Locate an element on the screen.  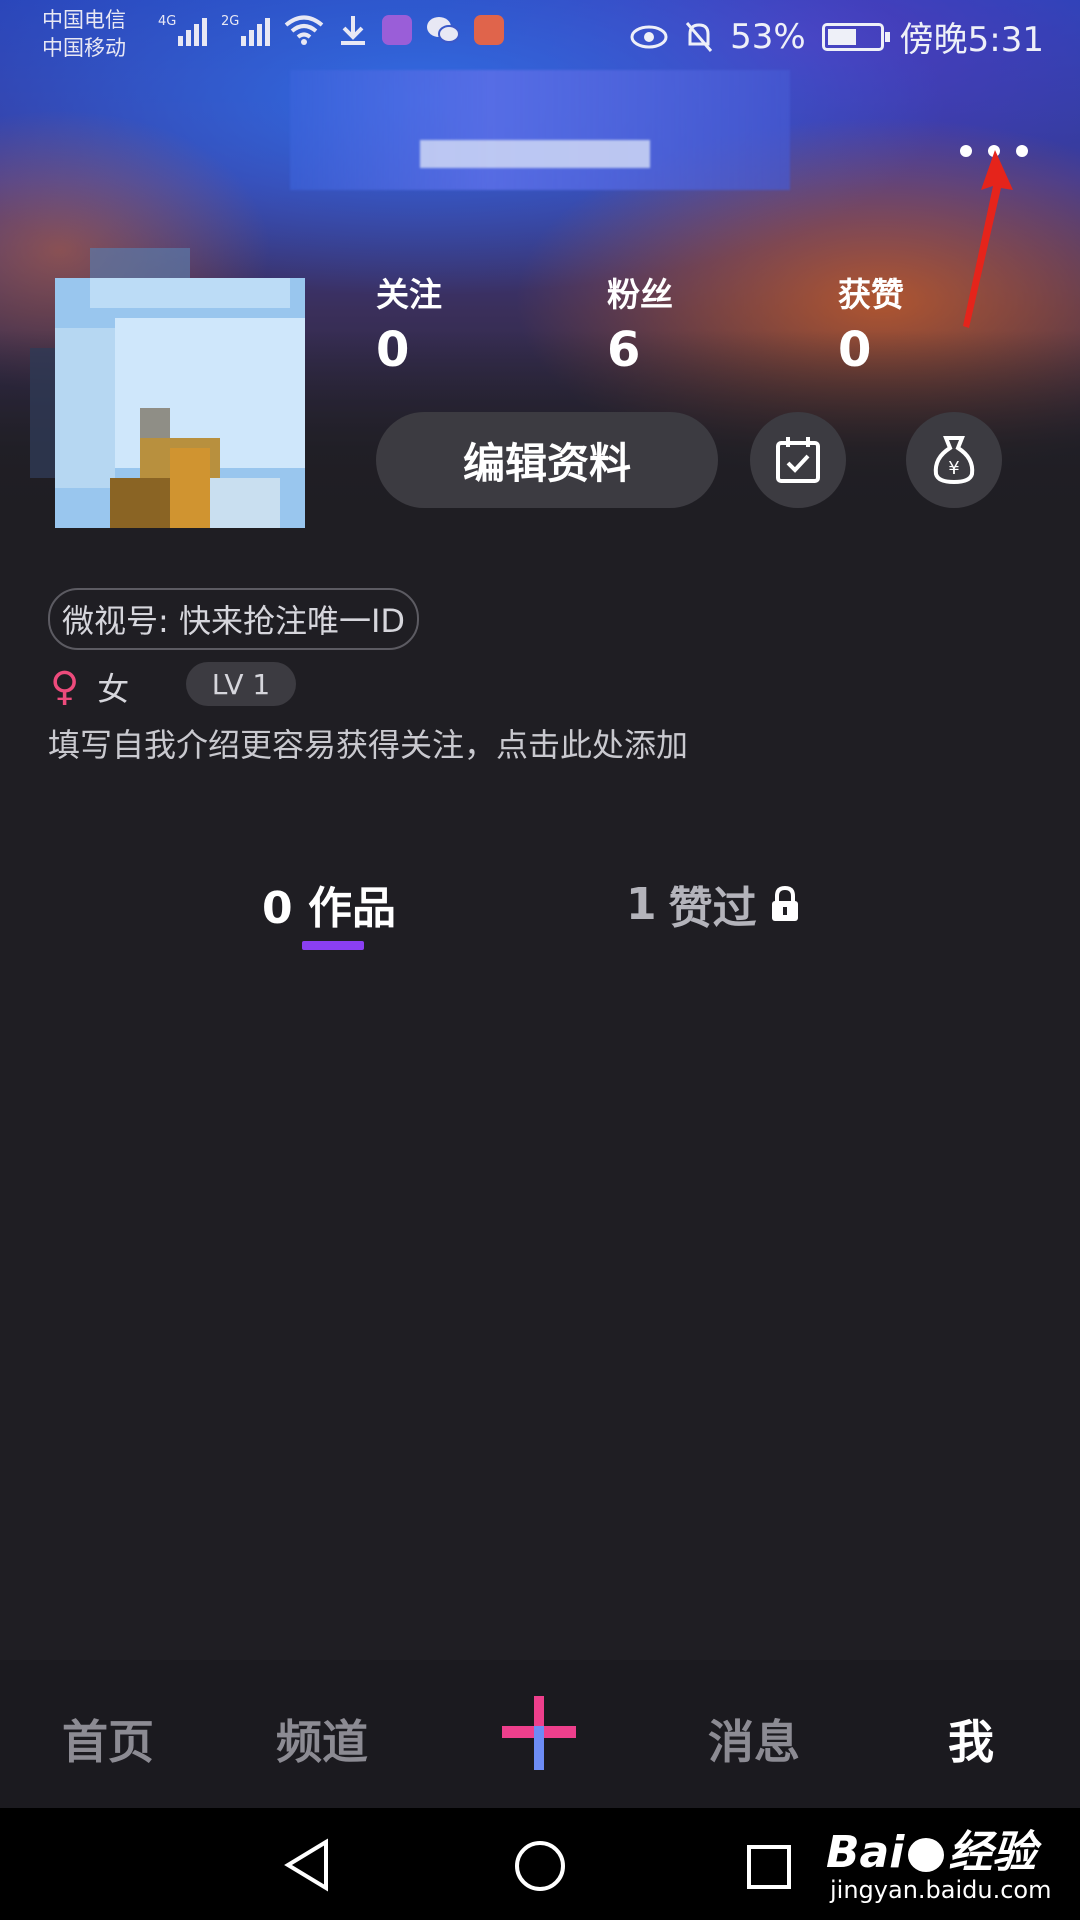
bio-placeholder: 填写自我介绍更容易获得关注，点击此处添加 is located at coordinates (368, 743).